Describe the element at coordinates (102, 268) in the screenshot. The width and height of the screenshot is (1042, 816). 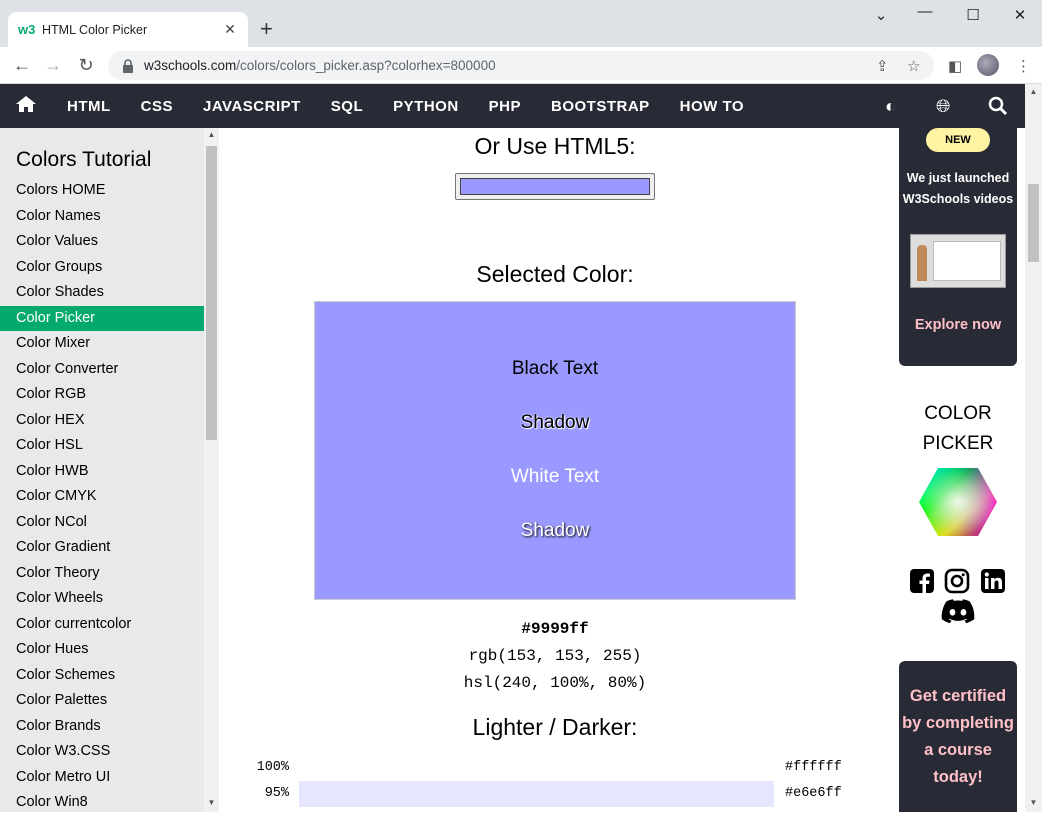
I see `sidebar-item: Color Groups` at that location.